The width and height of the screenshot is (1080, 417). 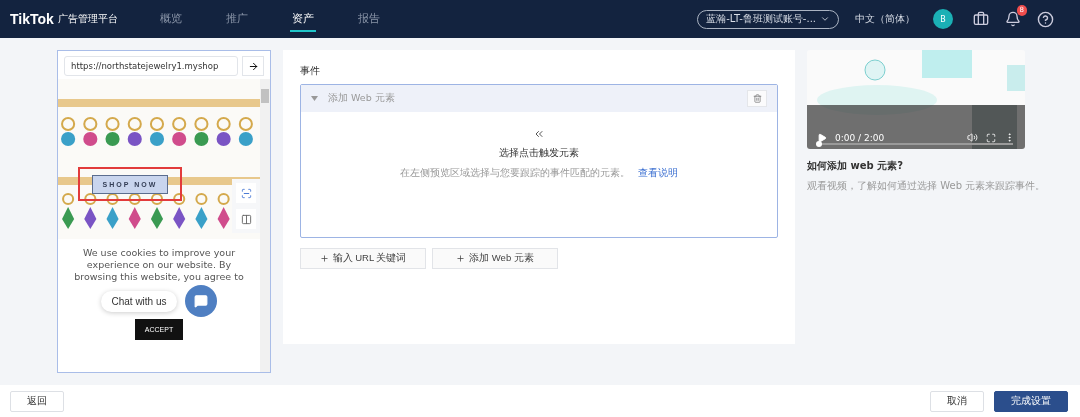 I want to click on video-title: 如何添加 web 元素?, so click(x=855, y=166).